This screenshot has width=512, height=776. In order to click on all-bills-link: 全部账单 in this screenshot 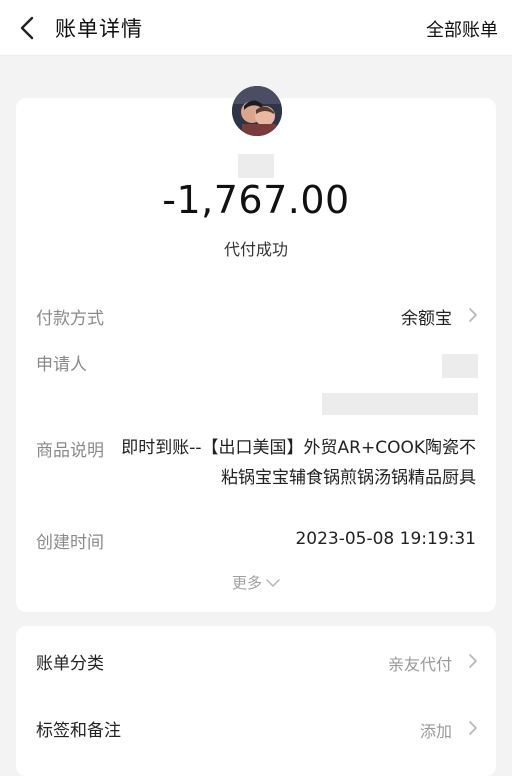, I will do `click(462, 29)`.